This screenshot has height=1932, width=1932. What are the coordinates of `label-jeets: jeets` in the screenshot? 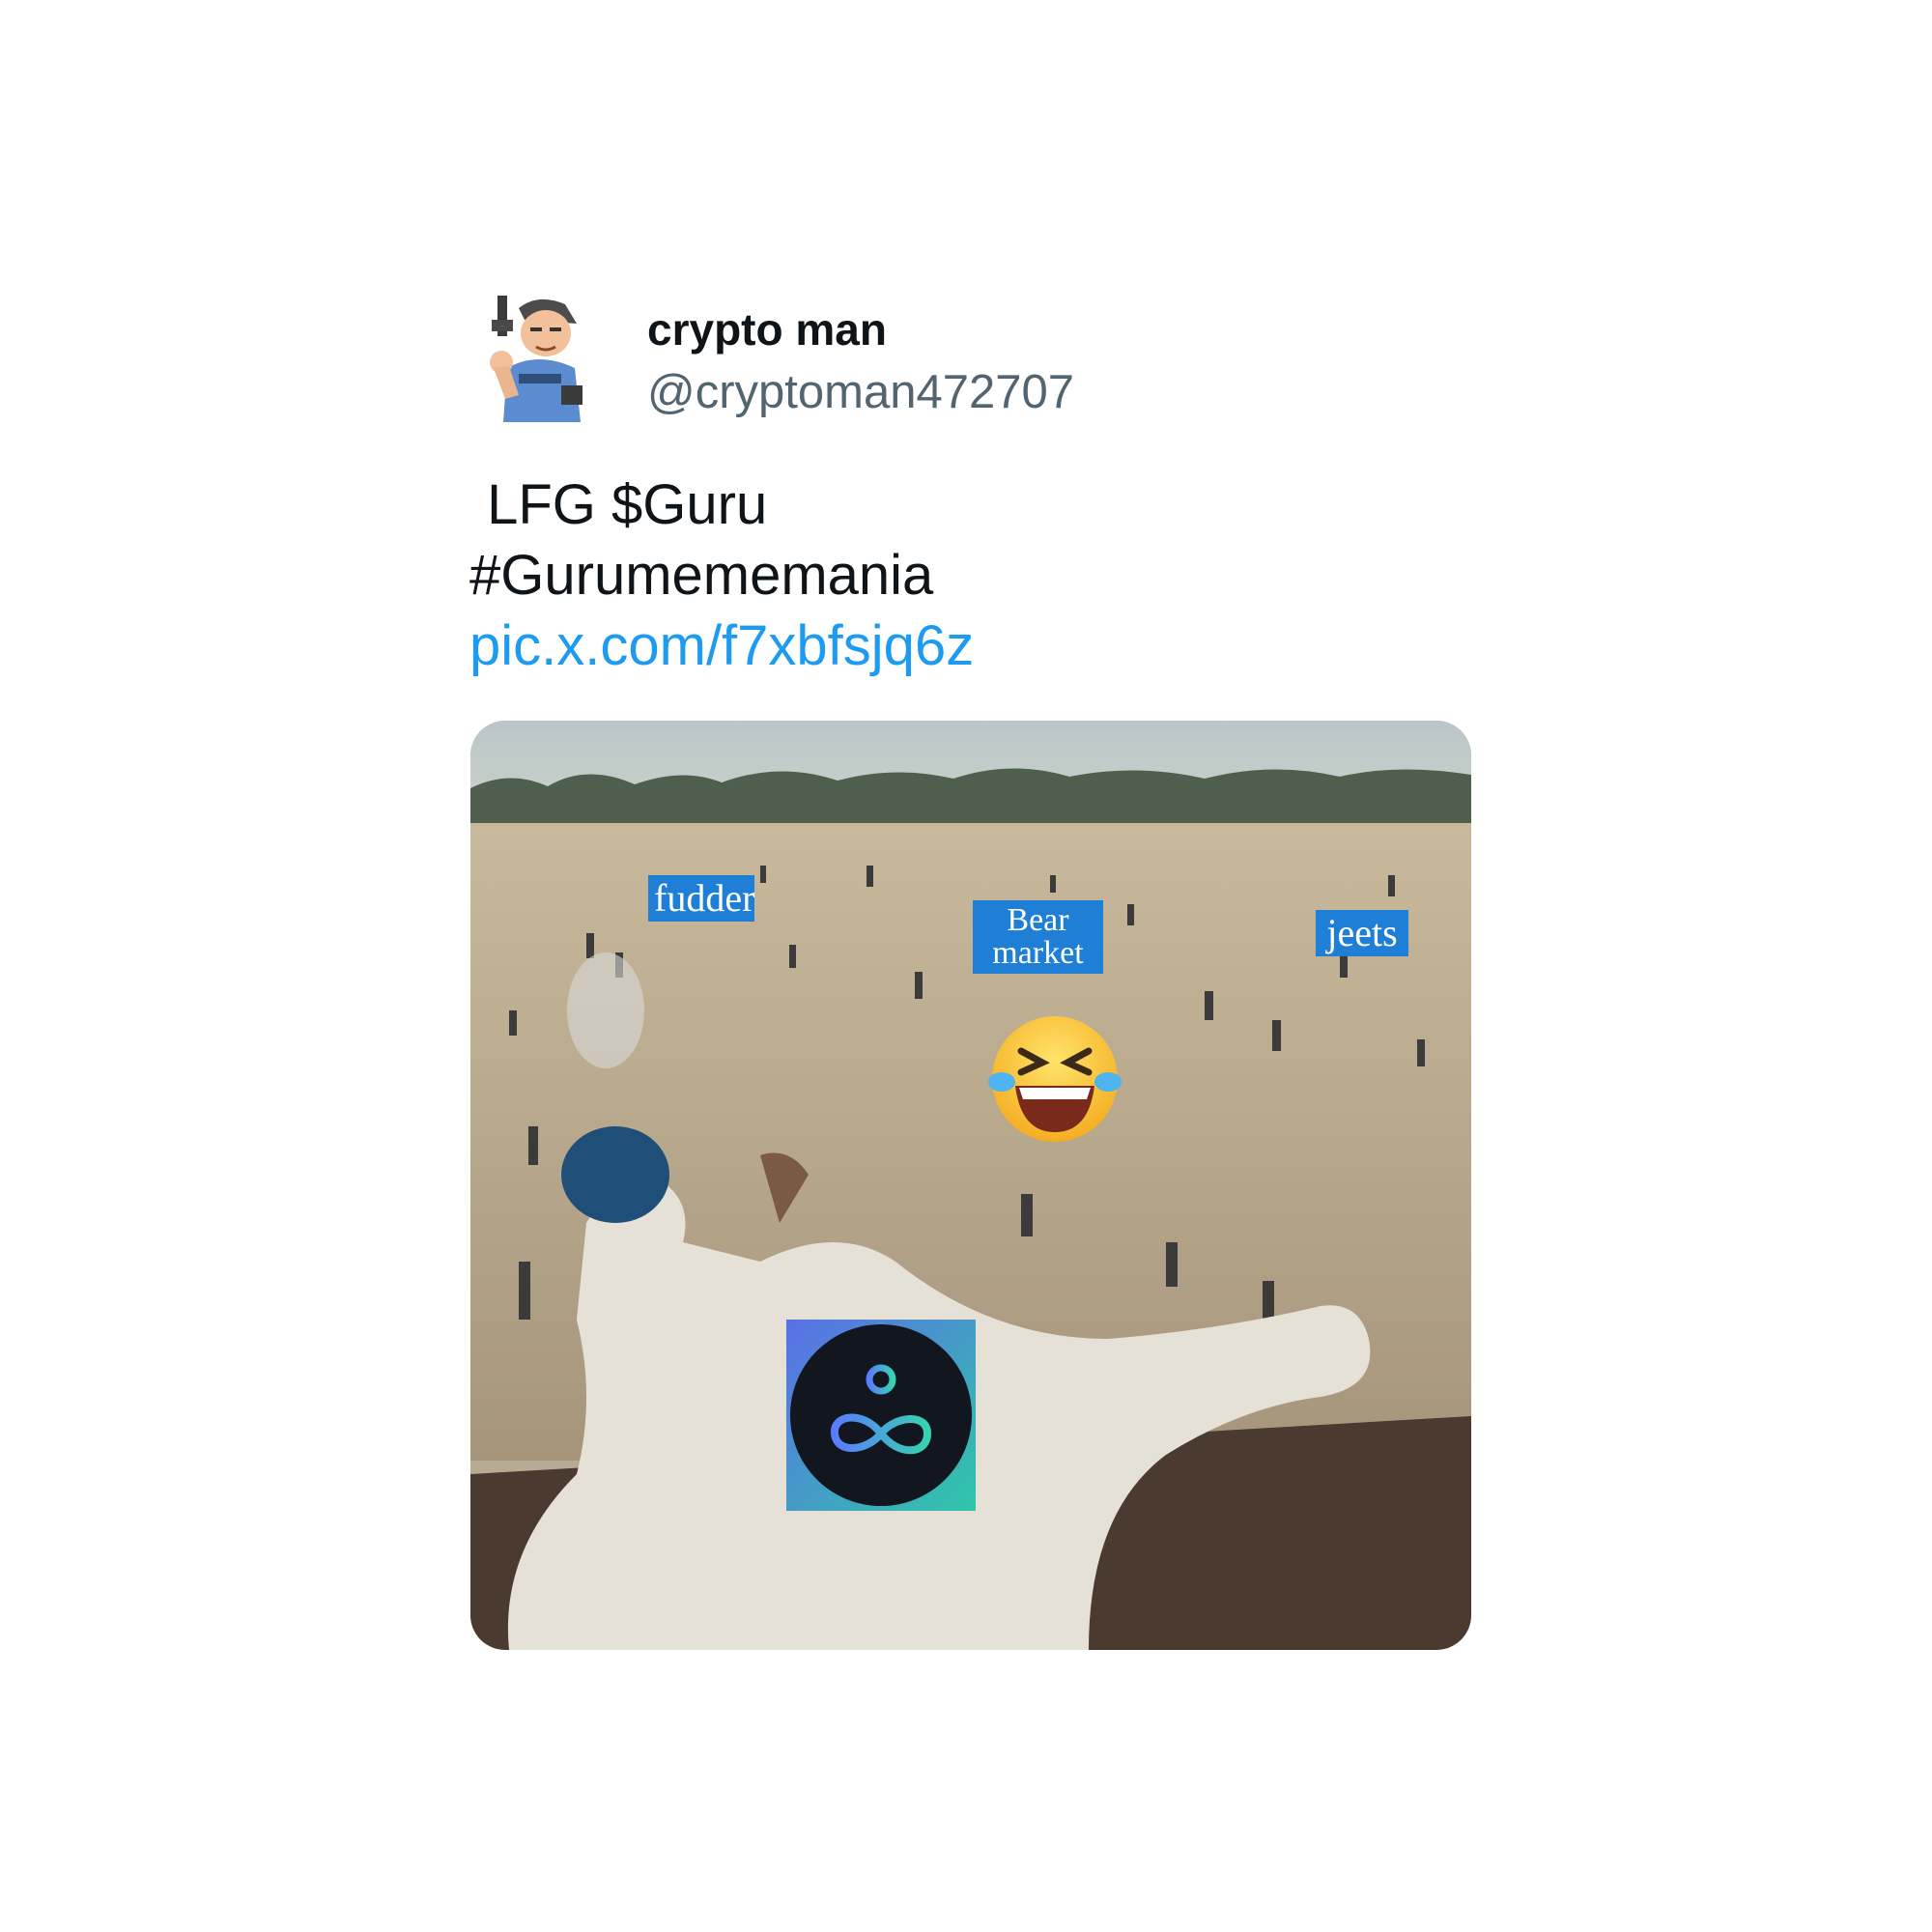 It's located at (1362, 933).